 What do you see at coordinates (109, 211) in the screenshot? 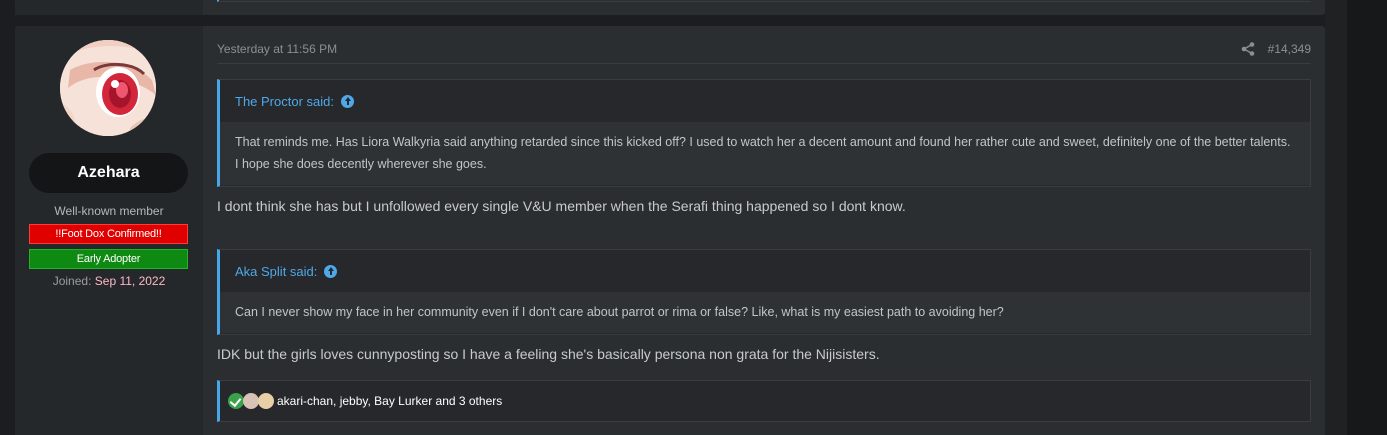
I see `user-title: Well-known member` at bounding box center [109, 211].